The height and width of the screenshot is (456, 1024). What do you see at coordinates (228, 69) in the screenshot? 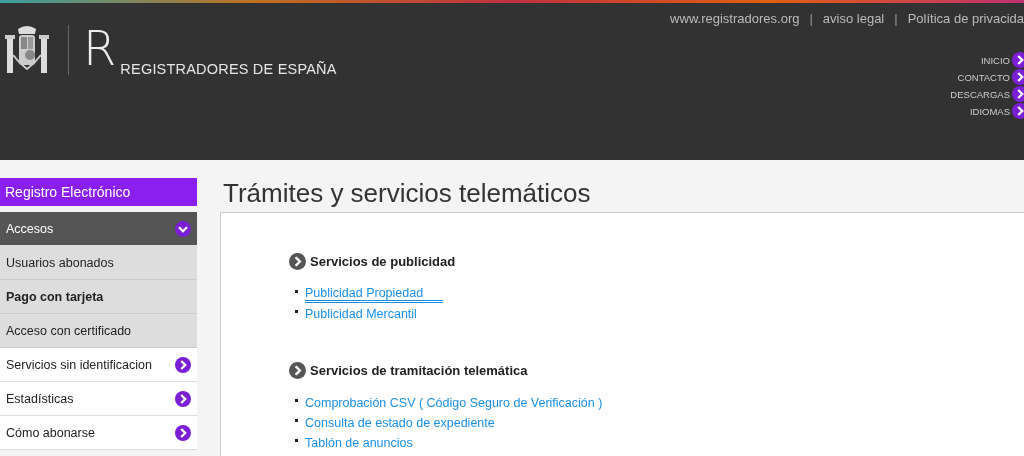
I see `logo-text: REGISTRADORES DE ESPAÑA` at bounding box center [228, 69].